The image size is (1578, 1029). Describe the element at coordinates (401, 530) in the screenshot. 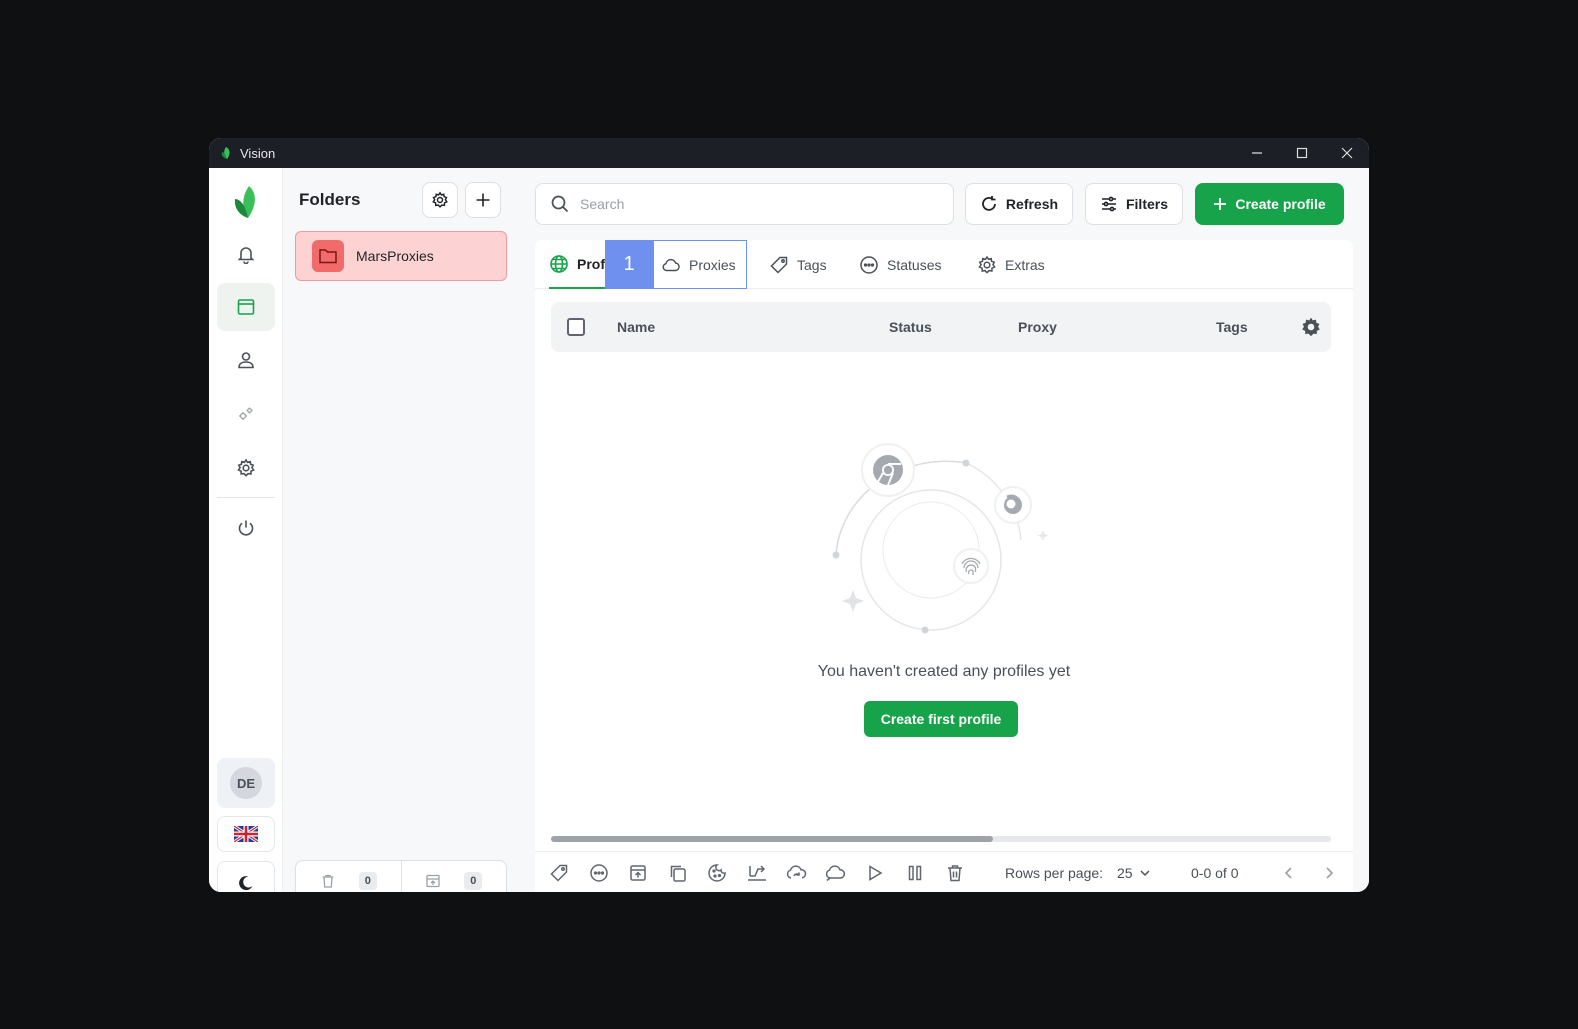

I see `folders-panel: Folders MarsProxies 0 0` at that location.